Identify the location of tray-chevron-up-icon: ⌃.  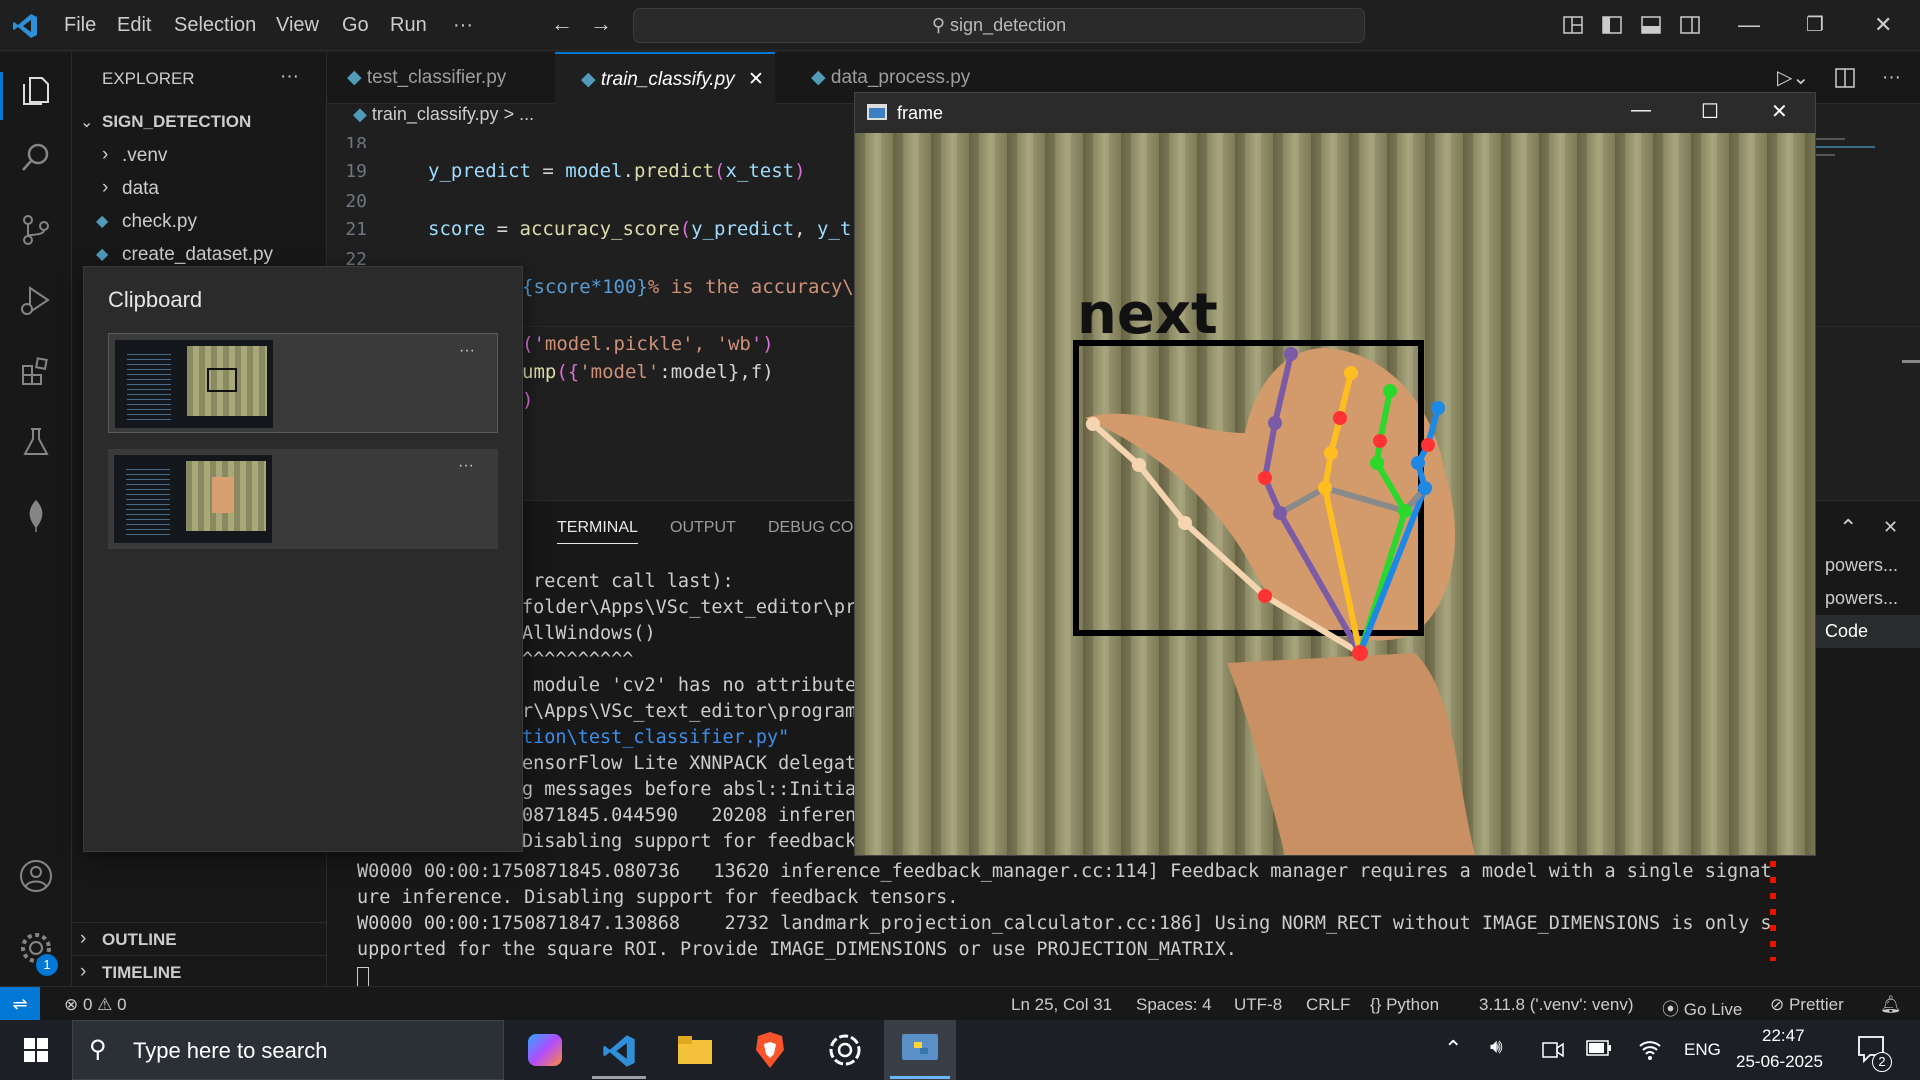
(1453, 1049).